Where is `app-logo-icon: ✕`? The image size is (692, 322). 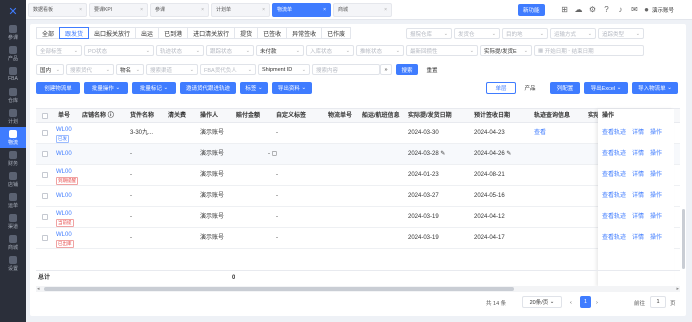 app-logo-icon: ✕ is located at coordinates (13, 11).